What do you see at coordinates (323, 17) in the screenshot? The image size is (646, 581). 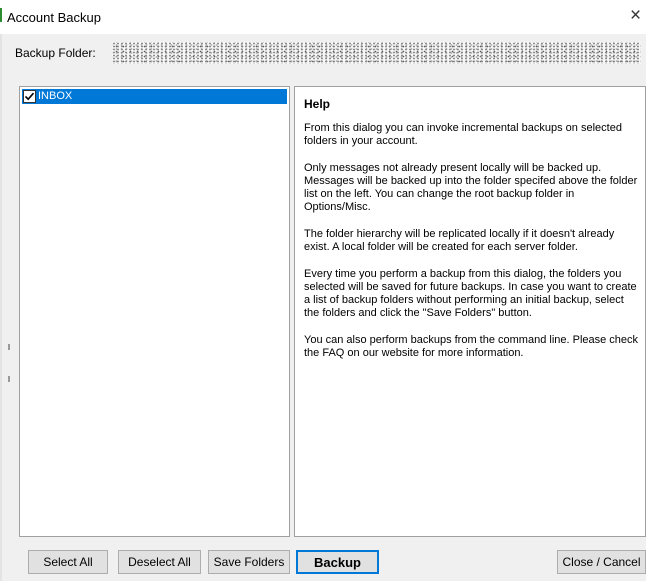 I see `title-bar: Account Backup ×` at bounding box center [323, 17].